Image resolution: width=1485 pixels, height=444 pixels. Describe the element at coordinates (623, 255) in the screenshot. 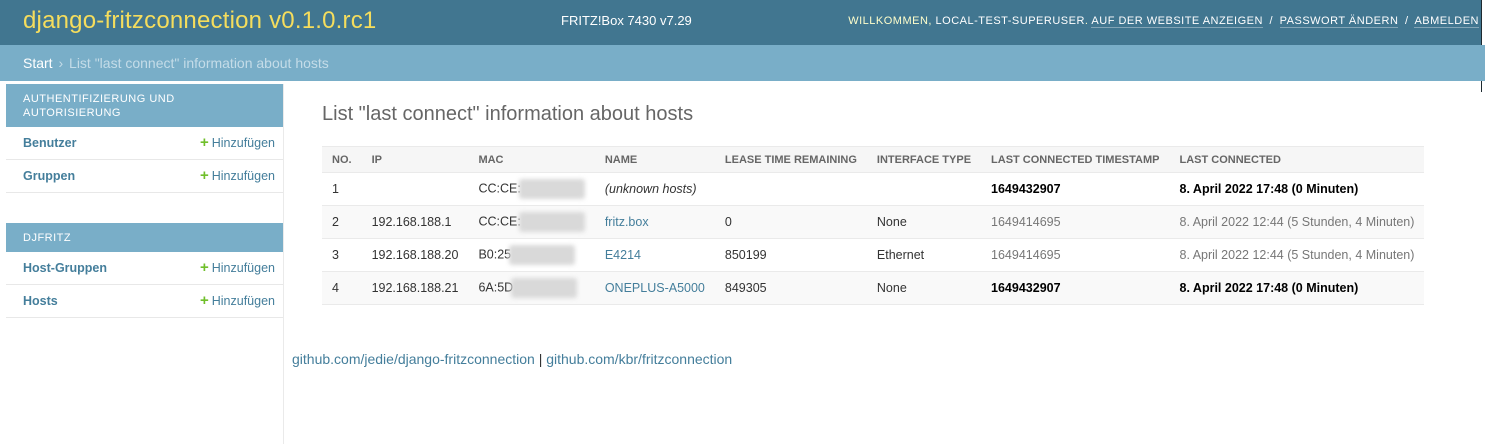

I see `host-name-link: E4214` at that location.